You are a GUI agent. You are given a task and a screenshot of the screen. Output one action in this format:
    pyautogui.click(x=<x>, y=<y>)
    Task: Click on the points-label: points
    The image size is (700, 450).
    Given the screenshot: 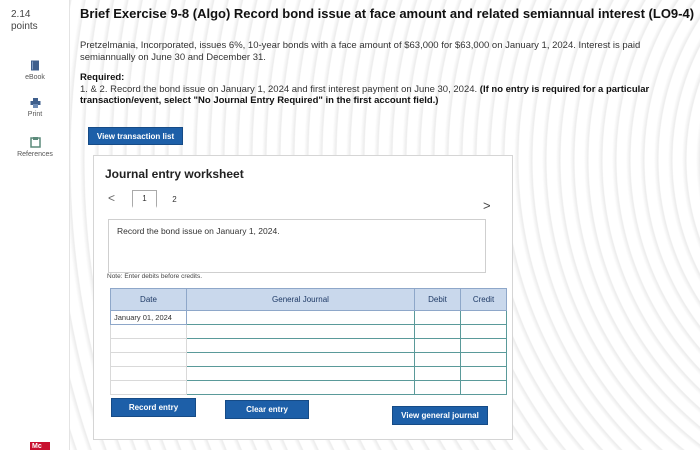 What is the action you would take?
    pyautogui.click(x=24, y=26)
    